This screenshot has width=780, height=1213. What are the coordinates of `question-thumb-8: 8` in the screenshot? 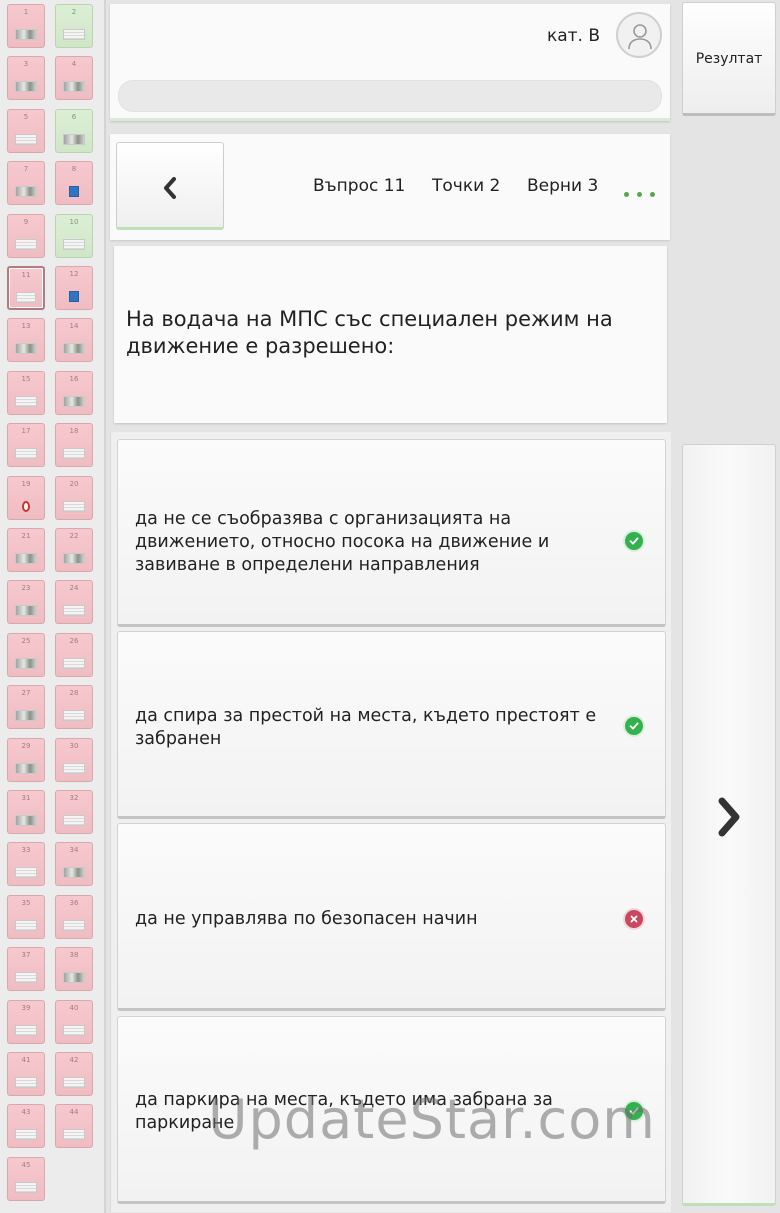 It's located at (74, 183).